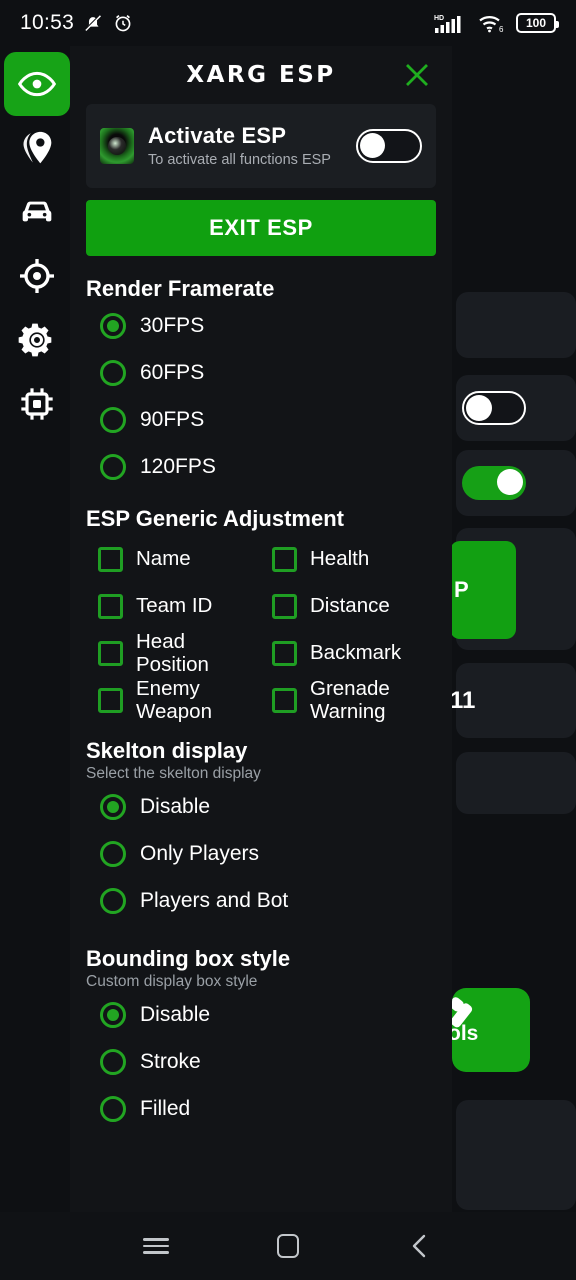 Image resolution: width=576 pixels, height=1280 pixels. What do you see at coordinates (261, 325) in the screenshot?
I see `radio-option-30fps: 30FPS` at bounding box center [261, 325].